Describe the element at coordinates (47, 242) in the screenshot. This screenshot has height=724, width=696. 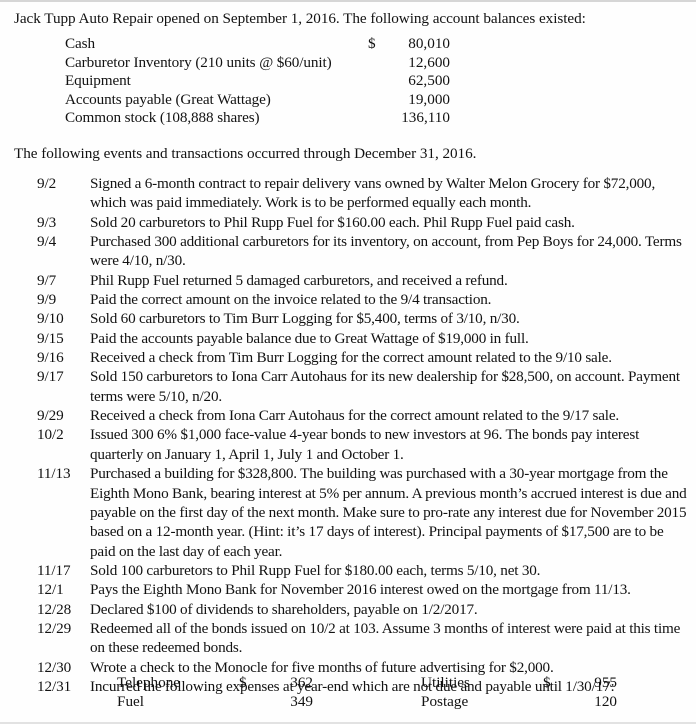
I see `transaction-date: 9/4` at that location.